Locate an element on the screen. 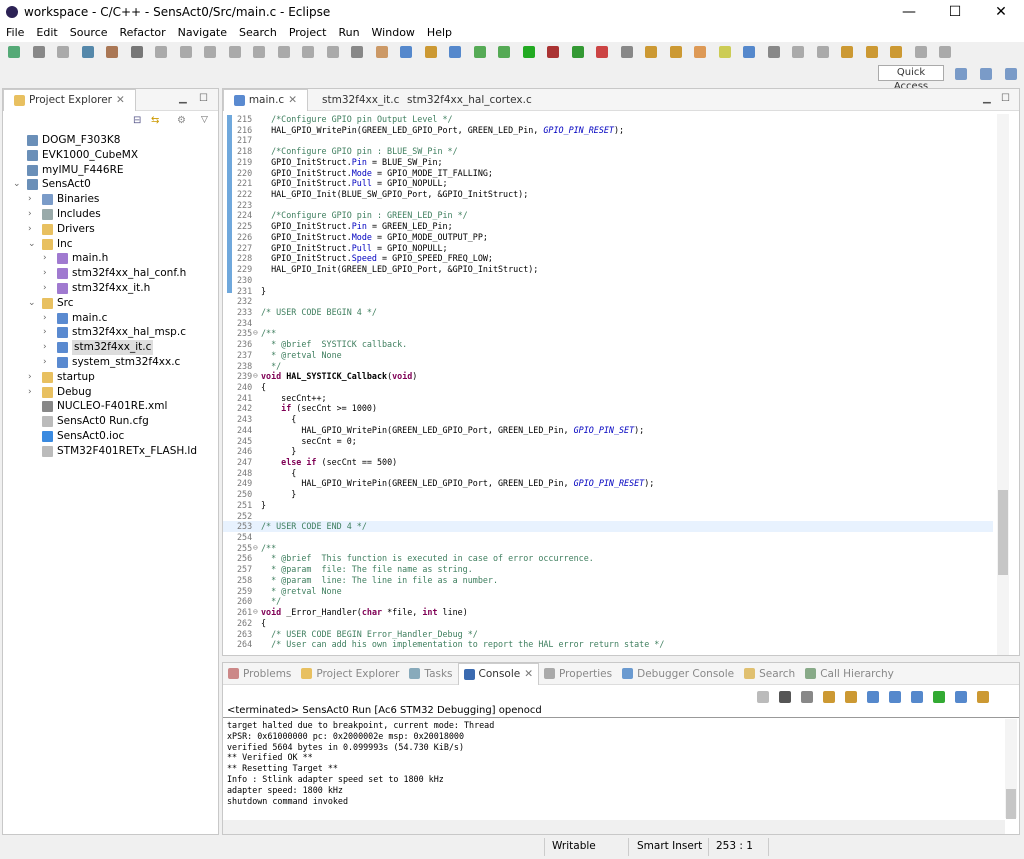 The width and height of the screenshot is (1024, 859). tab-call-hierarchy: Call Hierarchy is located at coordinates (849, 674).